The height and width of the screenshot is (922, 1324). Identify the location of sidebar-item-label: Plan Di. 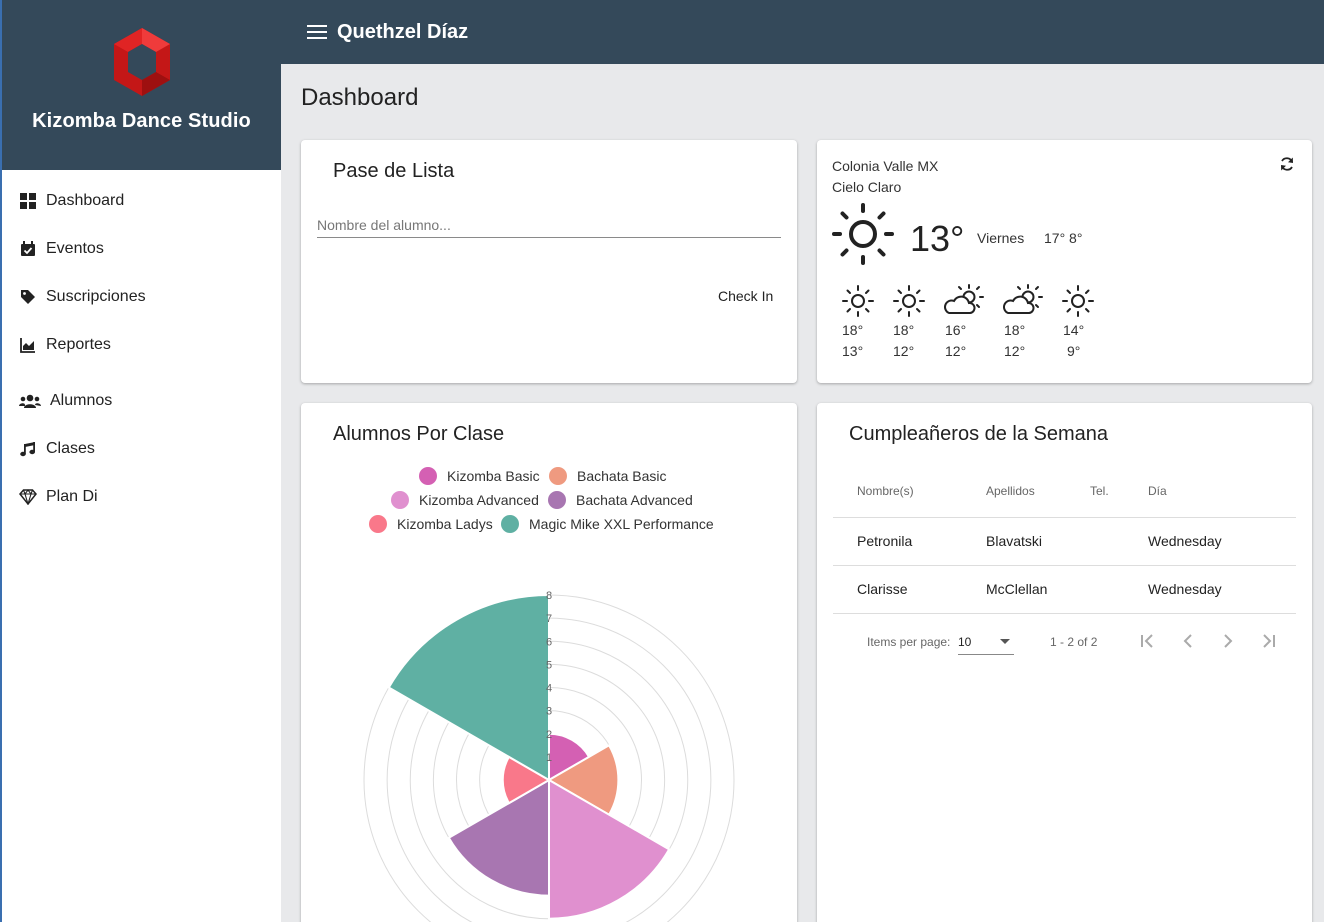
(72, 496).